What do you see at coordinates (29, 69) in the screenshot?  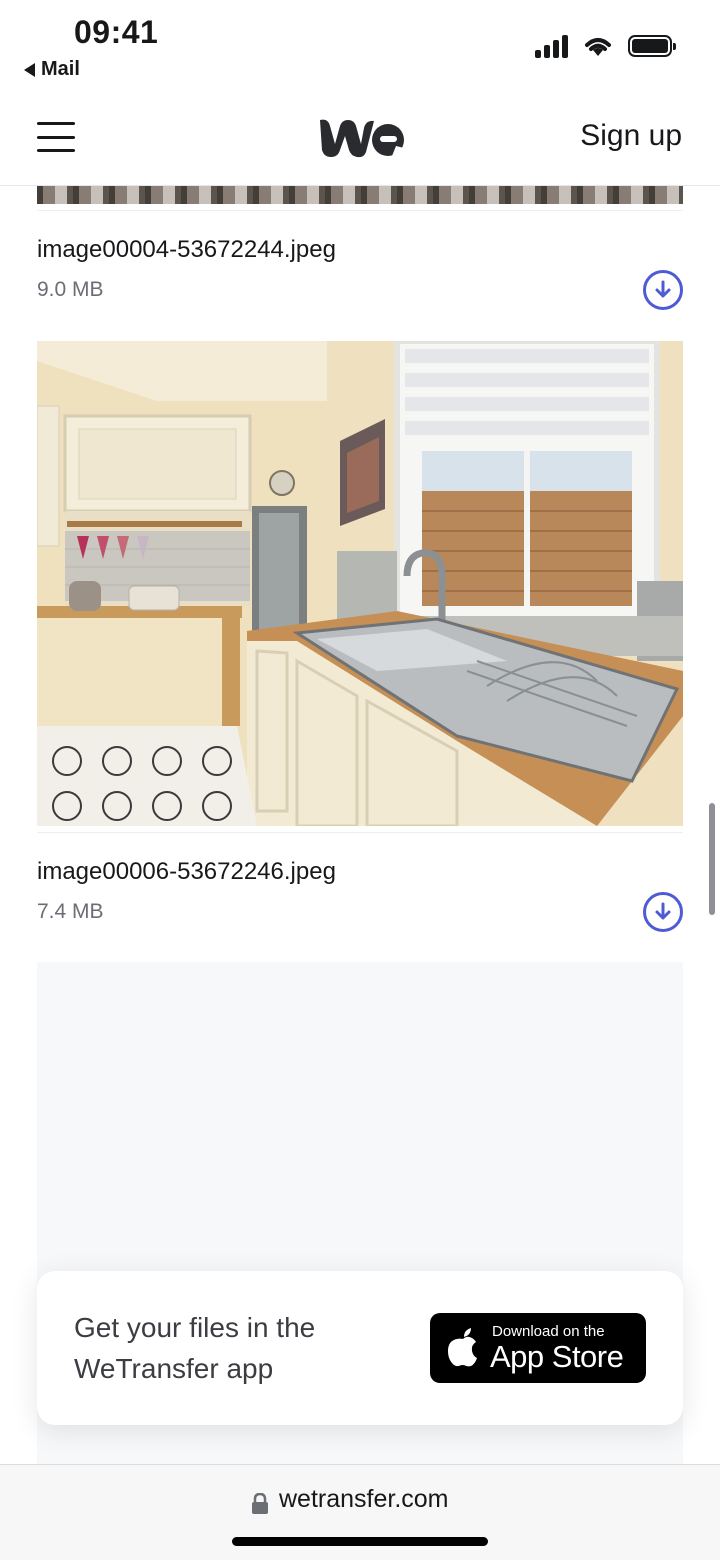 I see `back-triangle-icon` at bounding box center [29, 69].